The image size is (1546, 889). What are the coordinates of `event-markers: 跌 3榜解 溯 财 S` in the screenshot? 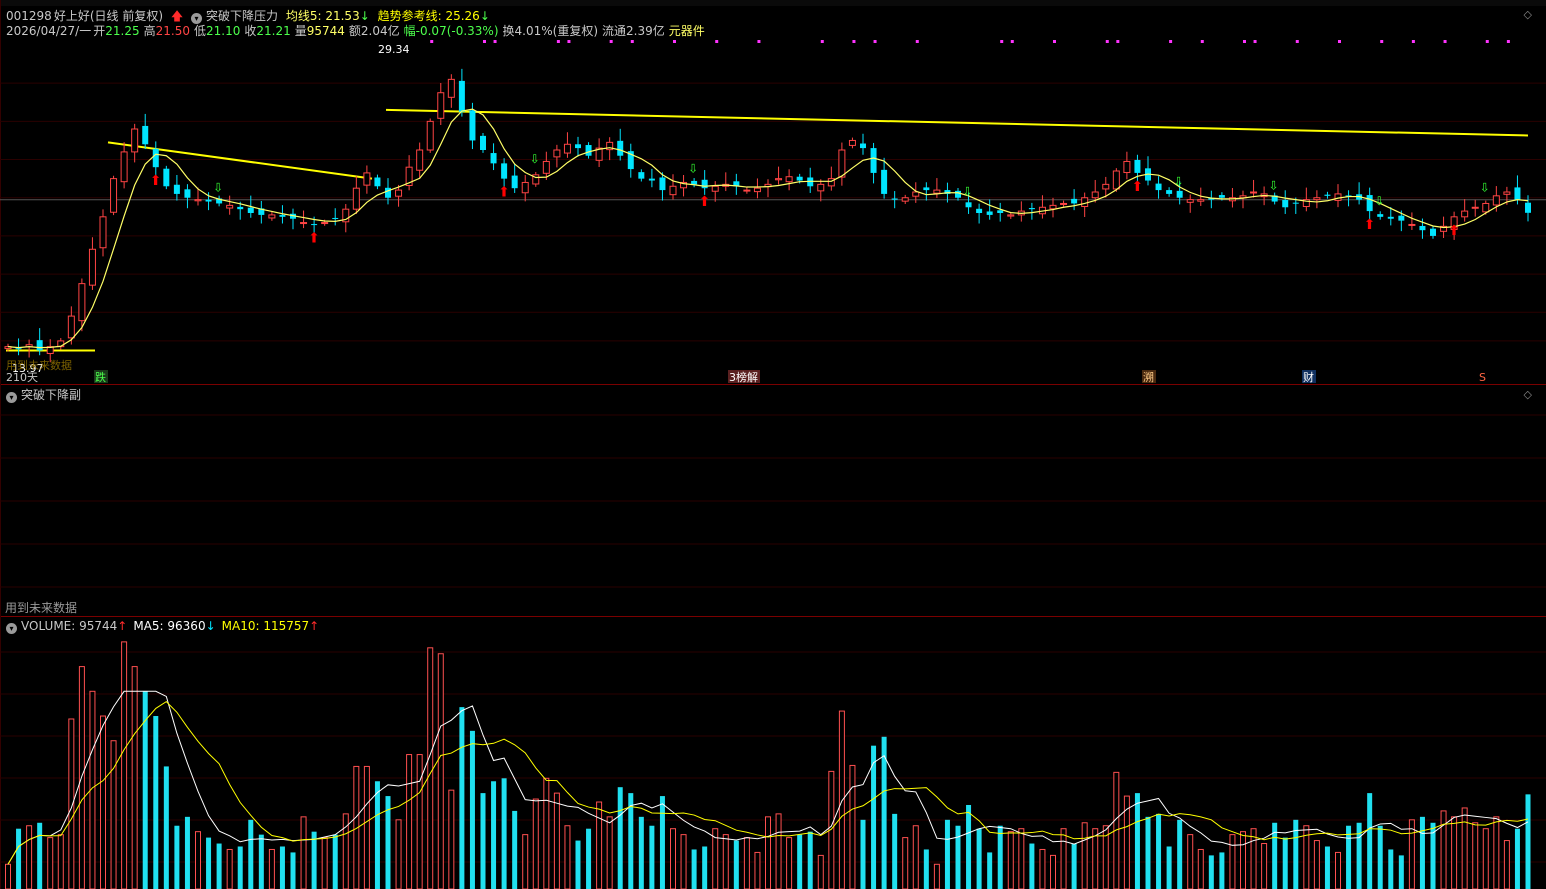 It's located at (790, 377).